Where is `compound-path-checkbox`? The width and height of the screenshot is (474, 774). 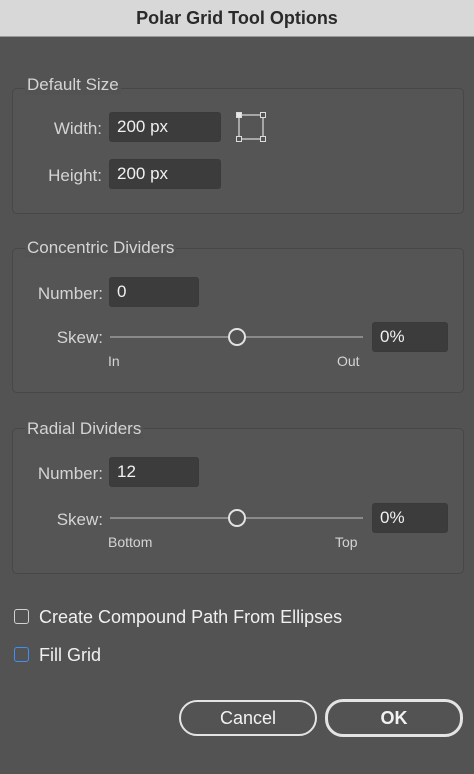 compound-path-checkbox is located at coordinates (21, 616).